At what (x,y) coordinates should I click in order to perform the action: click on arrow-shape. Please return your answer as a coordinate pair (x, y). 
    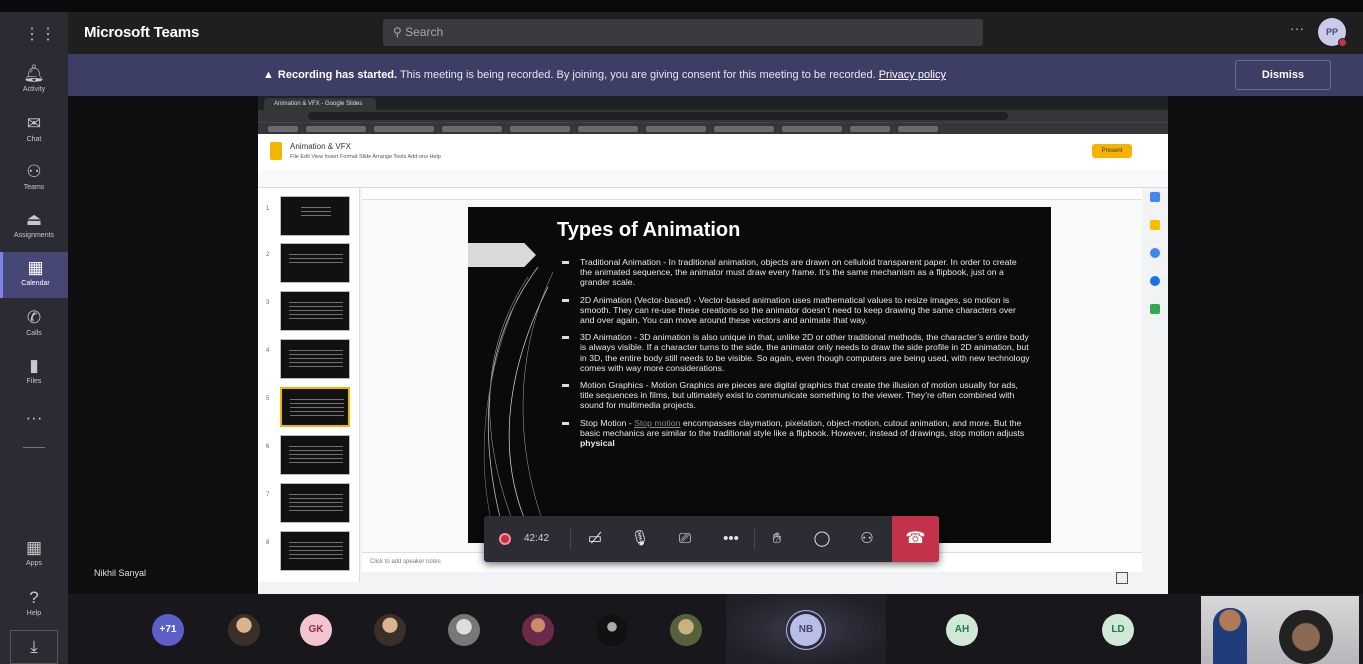
    Looking at the image, I should click on (502, 255).